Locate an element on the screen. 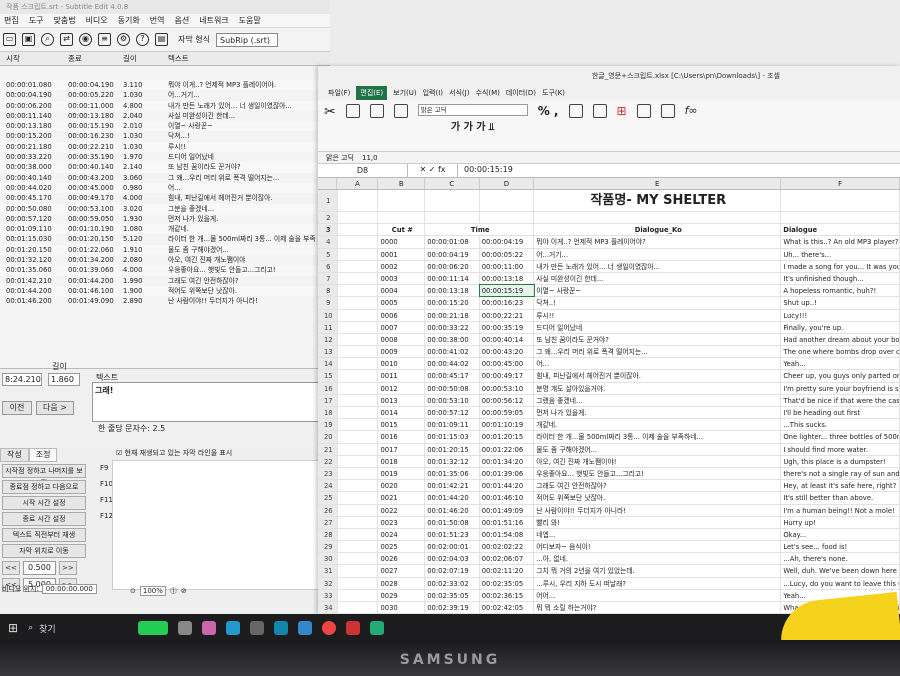  format-select: SubRip (.srt) is located at coordinates (246, 39).